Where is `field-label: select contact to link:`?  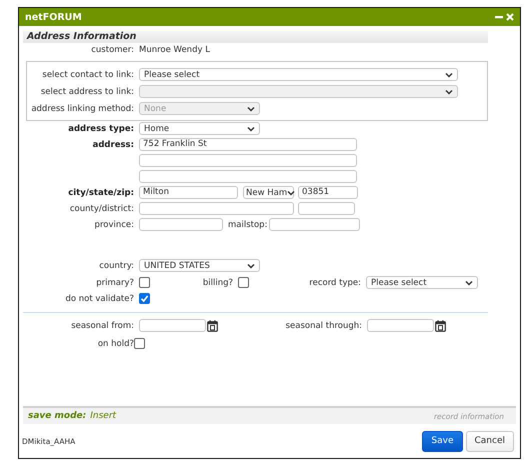
field-label: select contact to link: is located at coordinates (88, 75).